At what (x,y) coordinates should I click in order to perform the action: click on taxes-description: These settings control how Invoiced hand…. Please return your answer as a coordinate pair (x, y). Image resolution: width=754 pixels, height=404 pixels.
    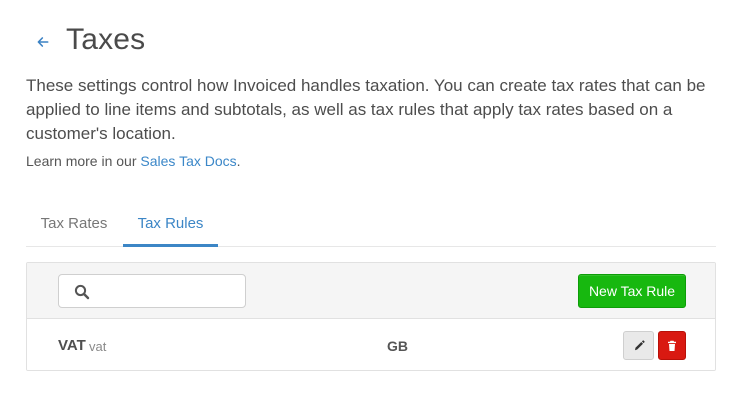
    Looking at the image, I should click on (366, 109).